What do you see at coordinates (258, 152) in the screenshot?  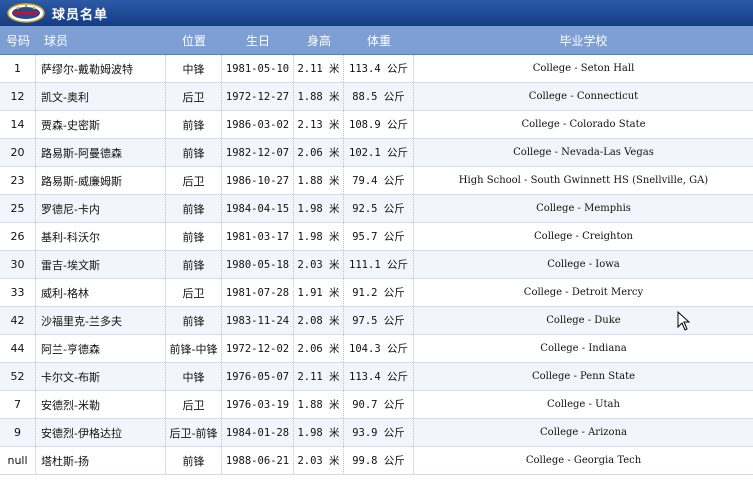 I see `cell-birthday: 1982-12-07` at bounding box center [258, 152].